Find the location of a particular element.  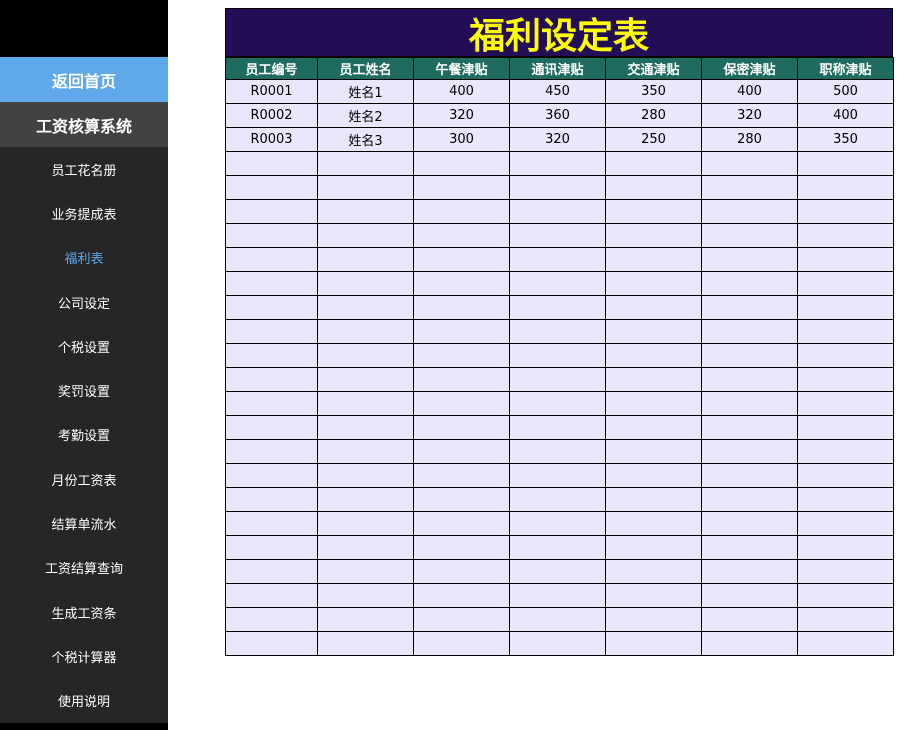

sidebar-item: 员工花名册 is located at coordinates (84, 169).